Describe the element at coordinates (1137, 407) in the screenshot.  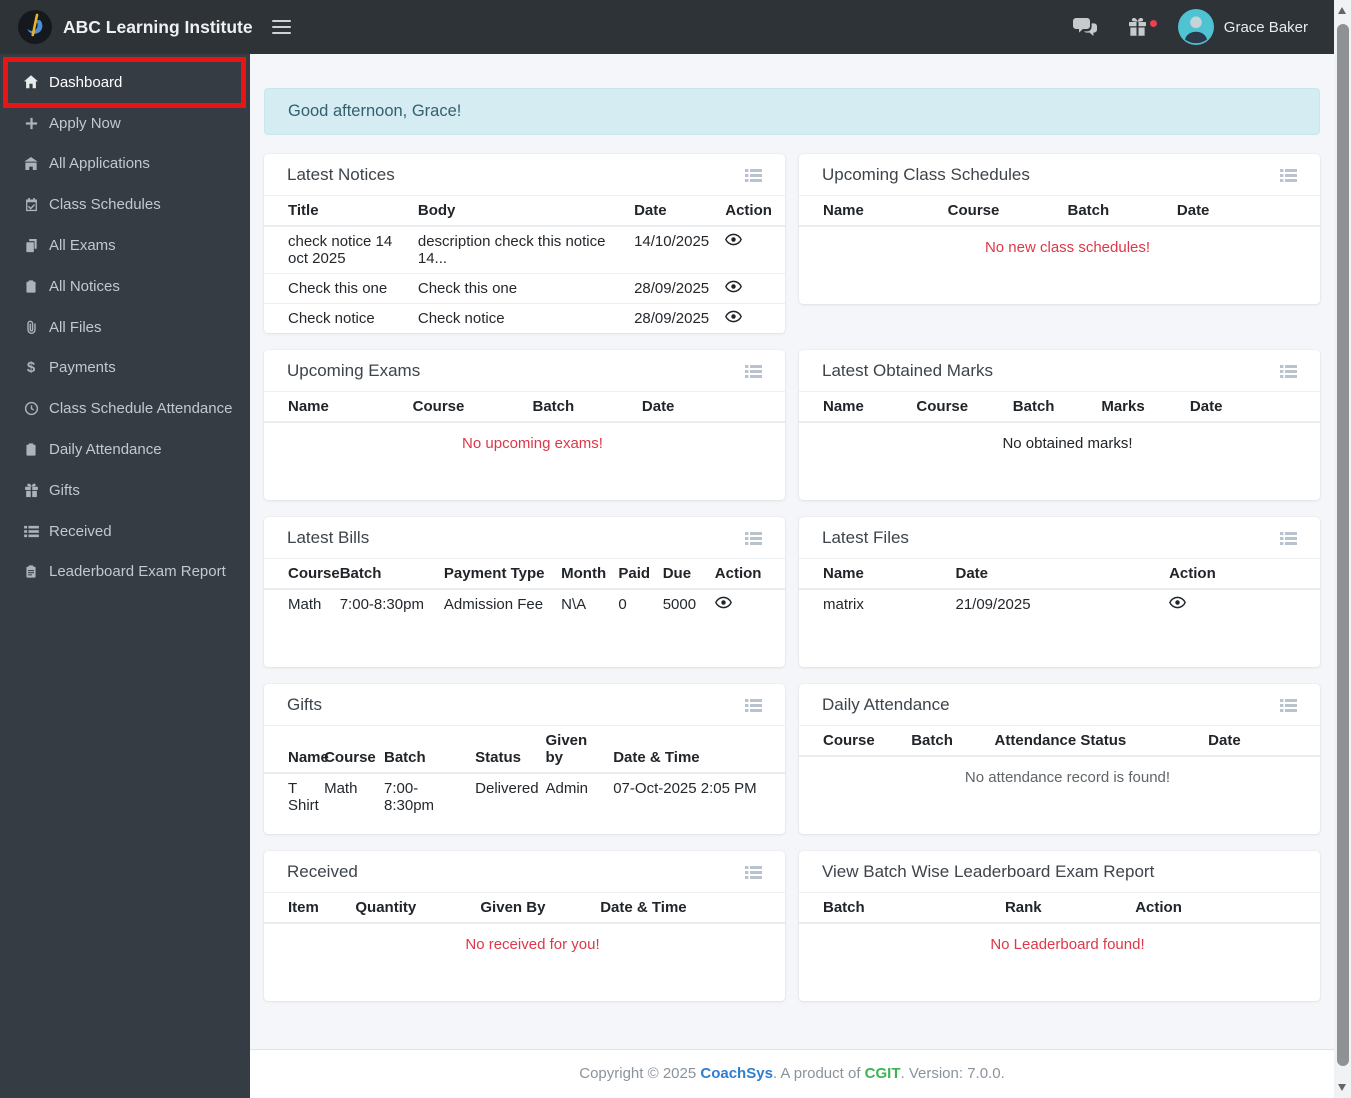
I see `column-header: Marks` at that location.